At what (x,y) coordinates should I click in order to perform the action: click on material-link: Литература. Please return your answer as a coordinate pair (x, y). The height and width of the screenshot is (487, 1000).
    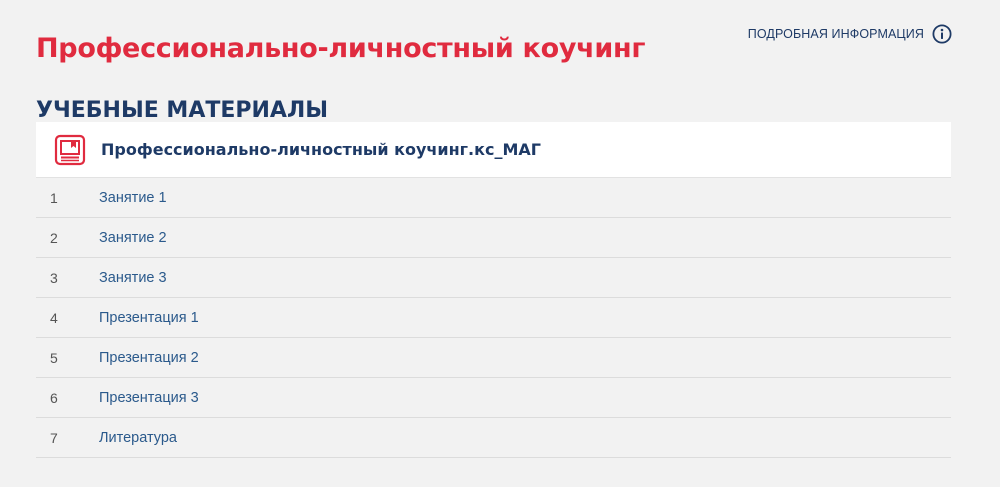
    Looking at the image, I should click on (138, 438).